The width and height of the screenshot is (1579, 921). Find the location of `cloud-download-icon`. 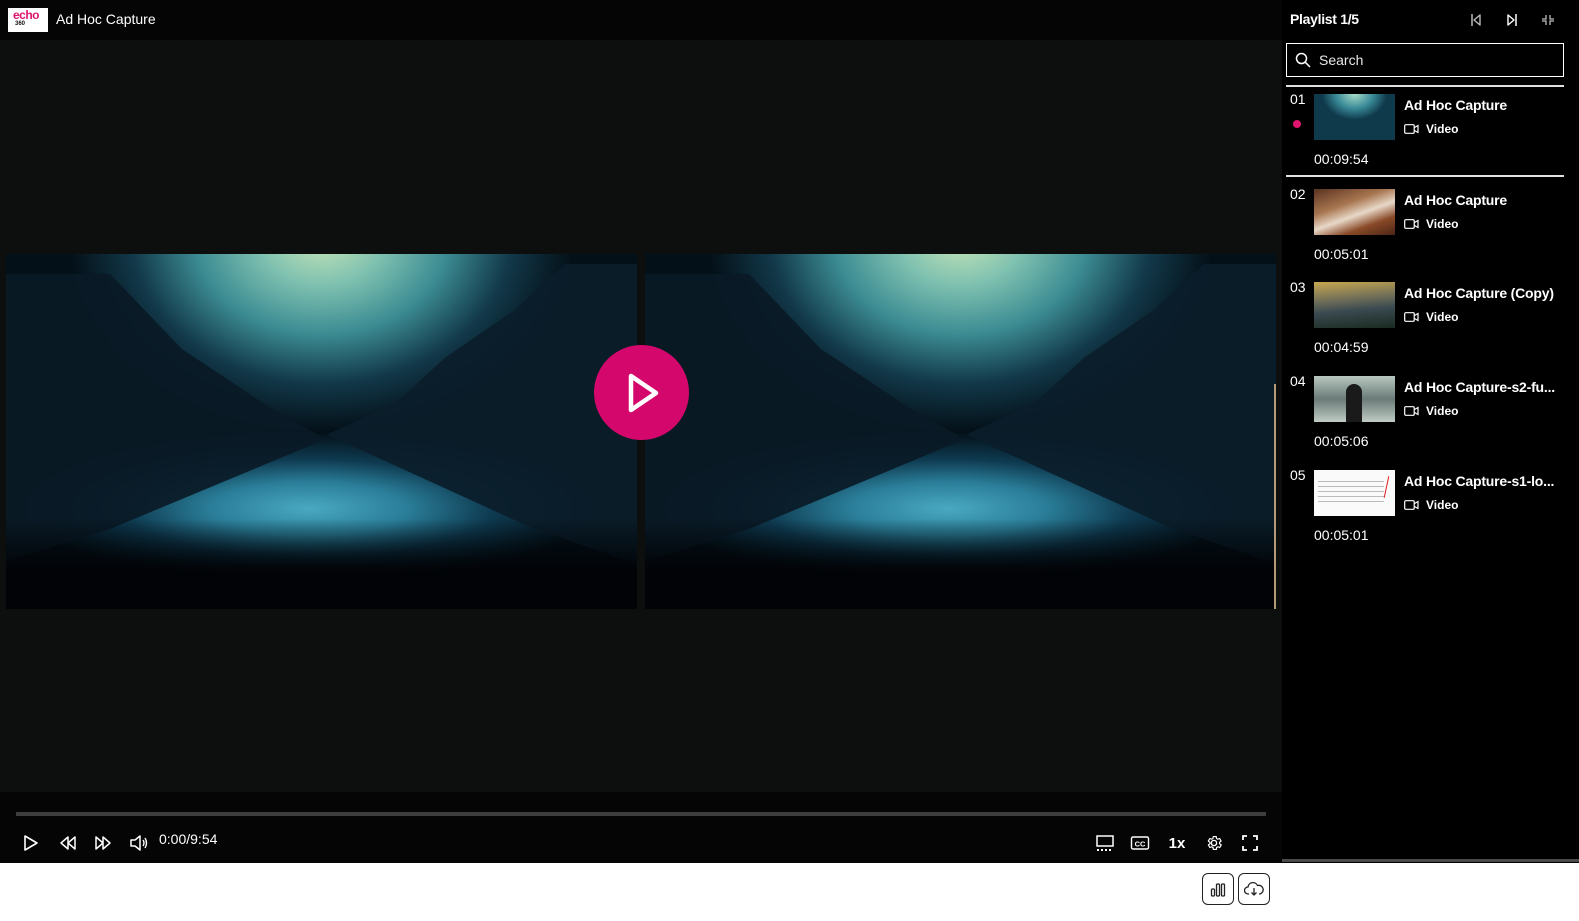

cloud-download-icon is located at coordinates (1254, 888).